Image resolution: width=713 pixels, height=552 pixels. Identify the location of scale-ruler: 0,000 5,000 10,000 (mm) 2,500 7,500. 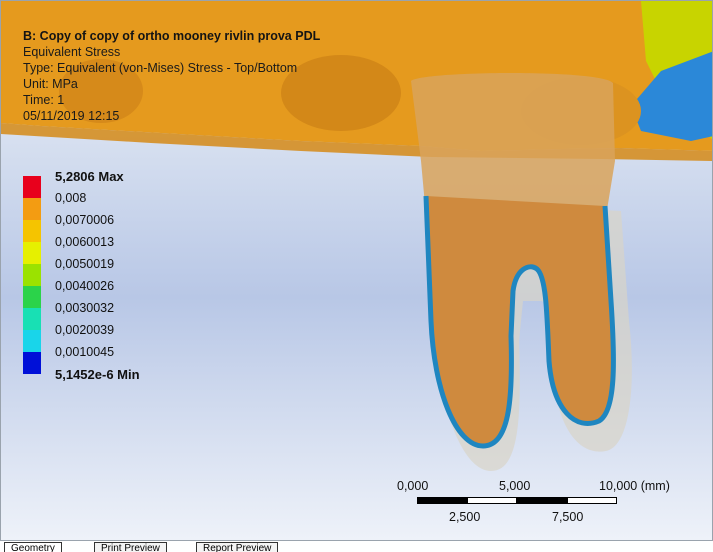
(547, 504).